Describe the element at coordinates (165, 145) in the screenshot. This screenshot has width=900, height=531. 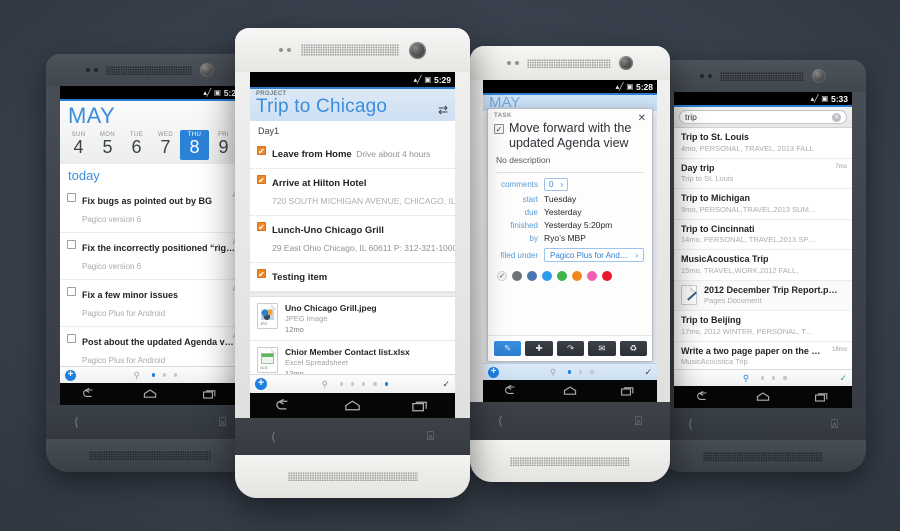
I see `day-cell: WED 7` at that location.